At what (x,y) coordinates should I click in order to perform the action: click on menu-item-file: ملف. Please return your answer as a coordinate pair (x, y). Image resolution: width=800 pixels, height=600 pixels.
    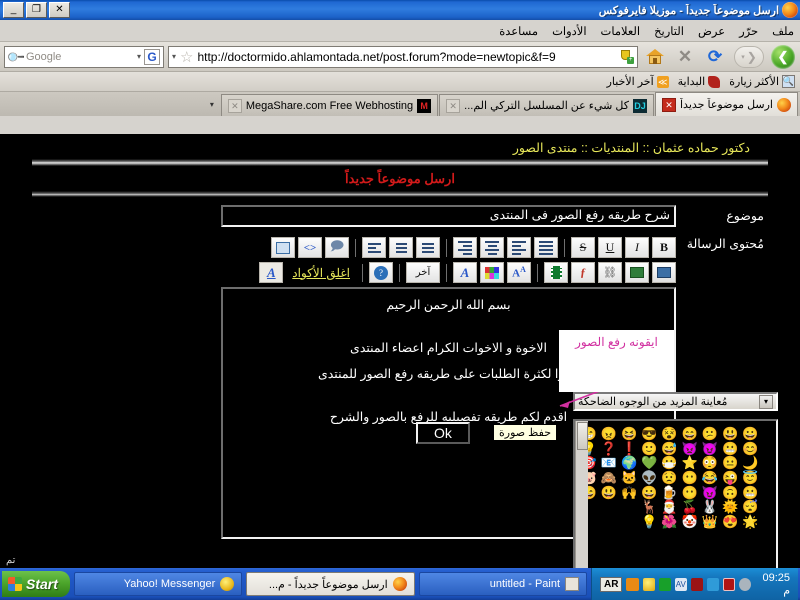
    Looking at the image, I should click on (783, 31).